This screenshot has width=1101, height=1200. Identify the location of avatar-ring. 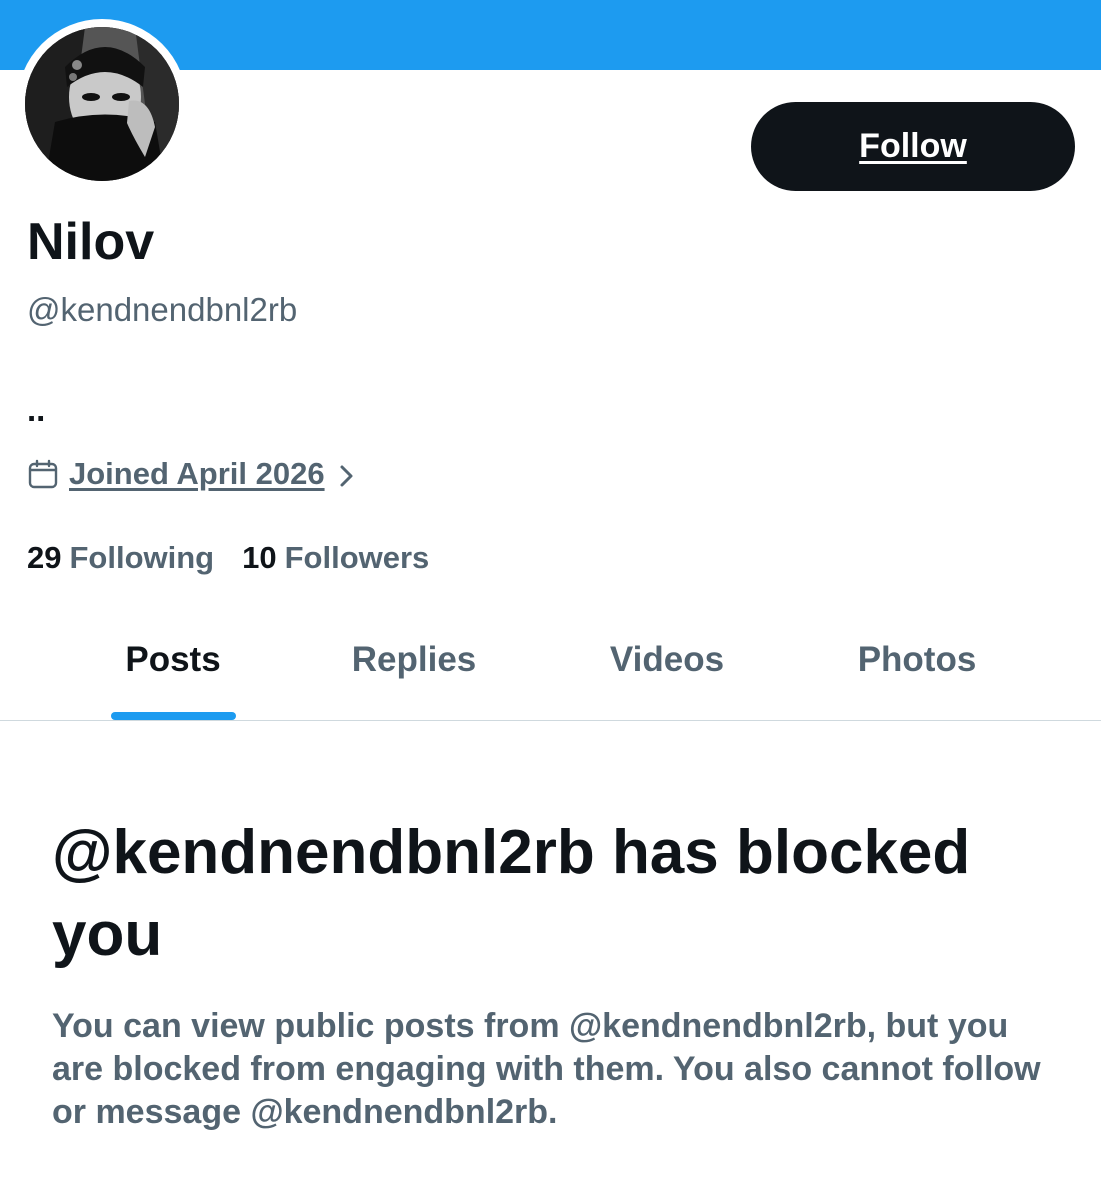
(102, 104).